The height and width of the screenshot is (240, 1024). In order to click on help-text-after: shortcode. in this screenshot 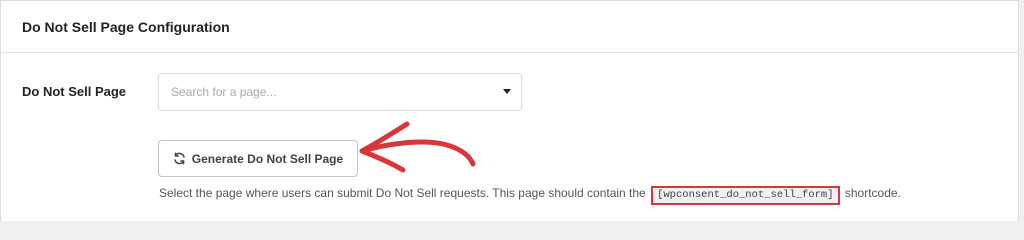, I will do `click(872, 193)`.